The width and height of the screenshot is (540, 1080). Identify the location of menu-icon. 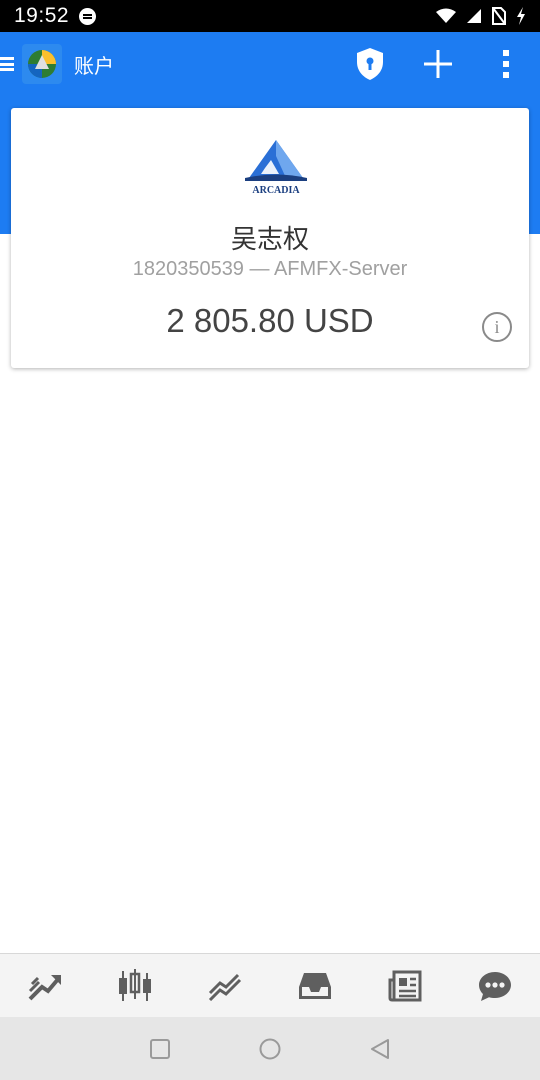
(9, 64).